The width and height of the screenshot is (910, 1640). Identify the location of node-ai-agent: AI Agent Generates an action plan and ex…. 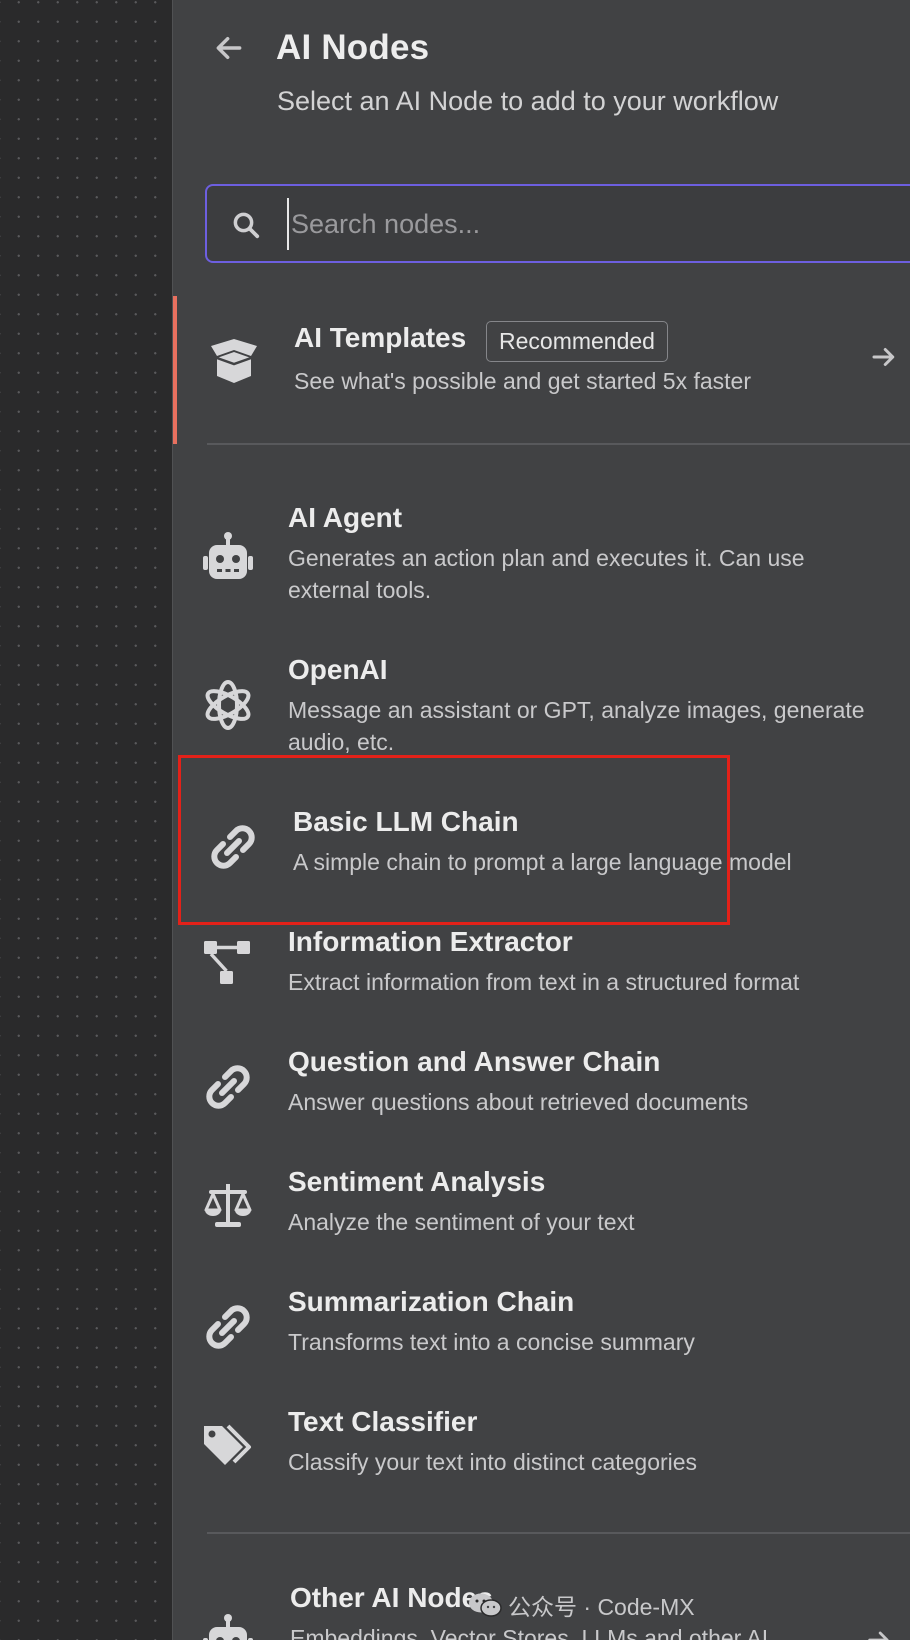
(541, 561).